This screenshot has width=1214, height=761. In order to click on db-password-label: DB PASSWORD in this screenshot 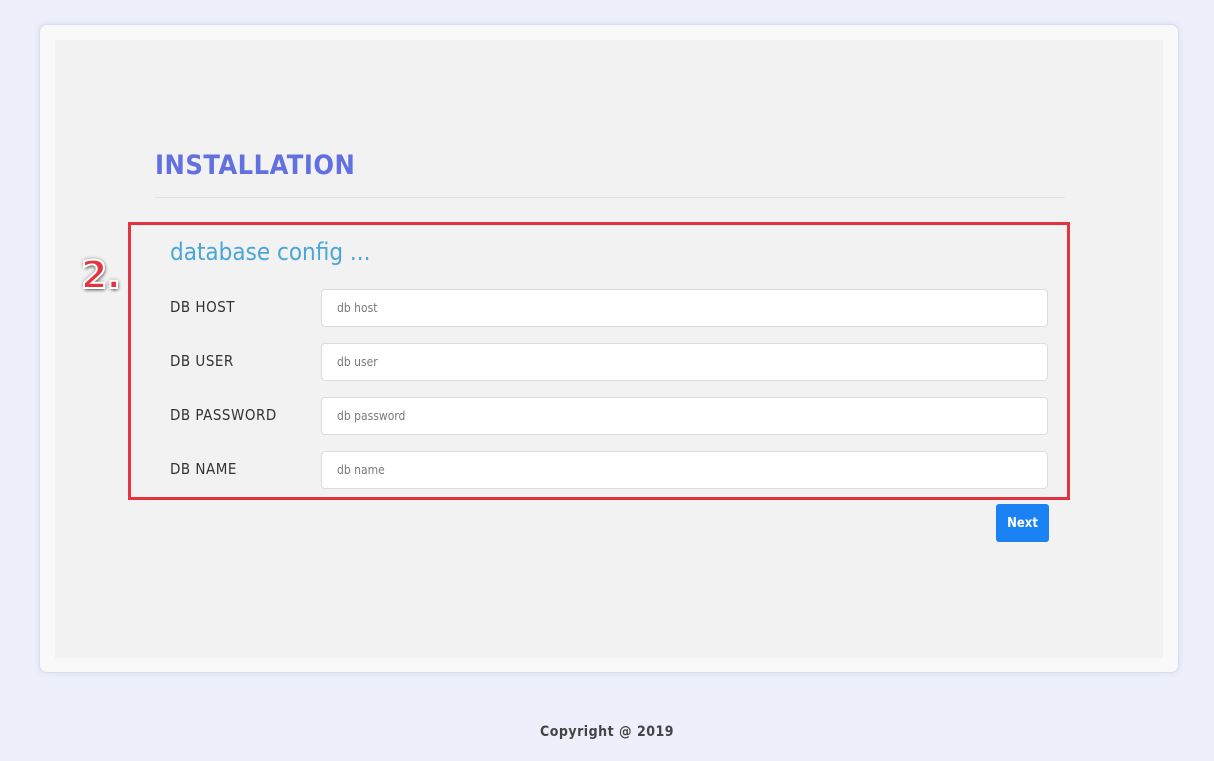, I will do `click(223, 415)`.